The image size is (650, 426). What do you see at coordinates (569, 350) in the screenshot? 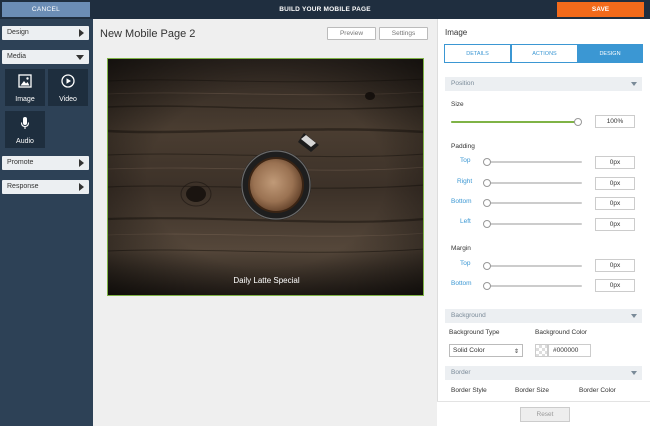
I see `background-color-input: #000000` at bounding box center [569, 350].